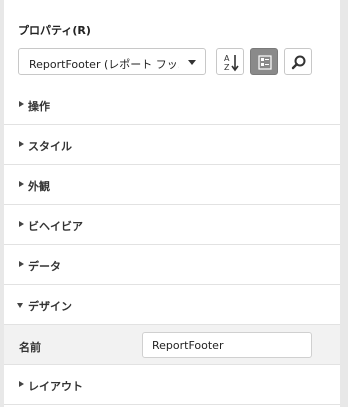  Describe the element at coordinates (50, 146) in the screenshot. I see `category-label: スタイル` at that location.